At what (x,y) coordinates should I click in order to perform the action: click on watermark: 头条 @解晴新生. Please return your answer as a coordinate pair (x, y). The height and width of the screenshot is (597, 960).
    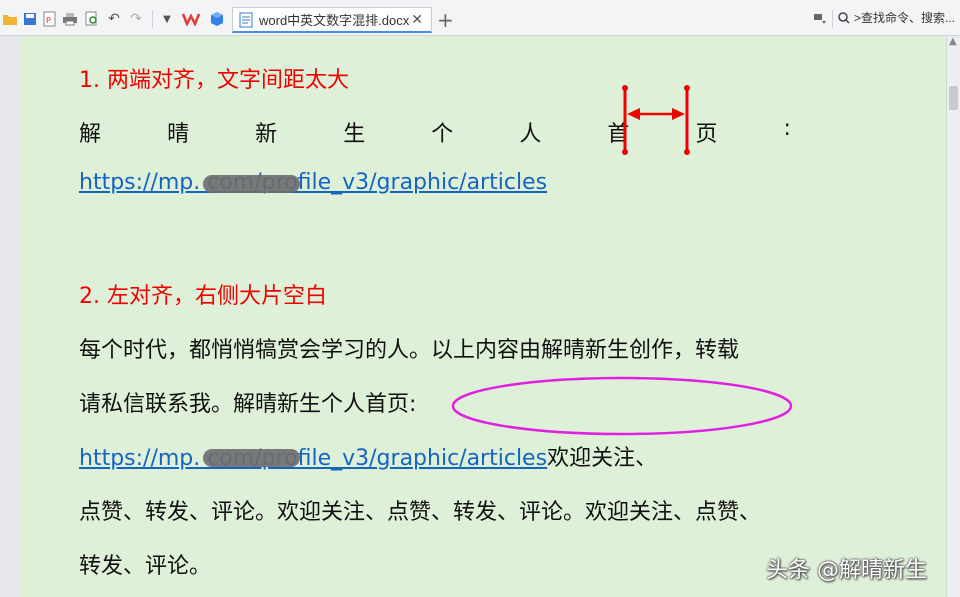
    Looking at the image, I should click on (846, 570).